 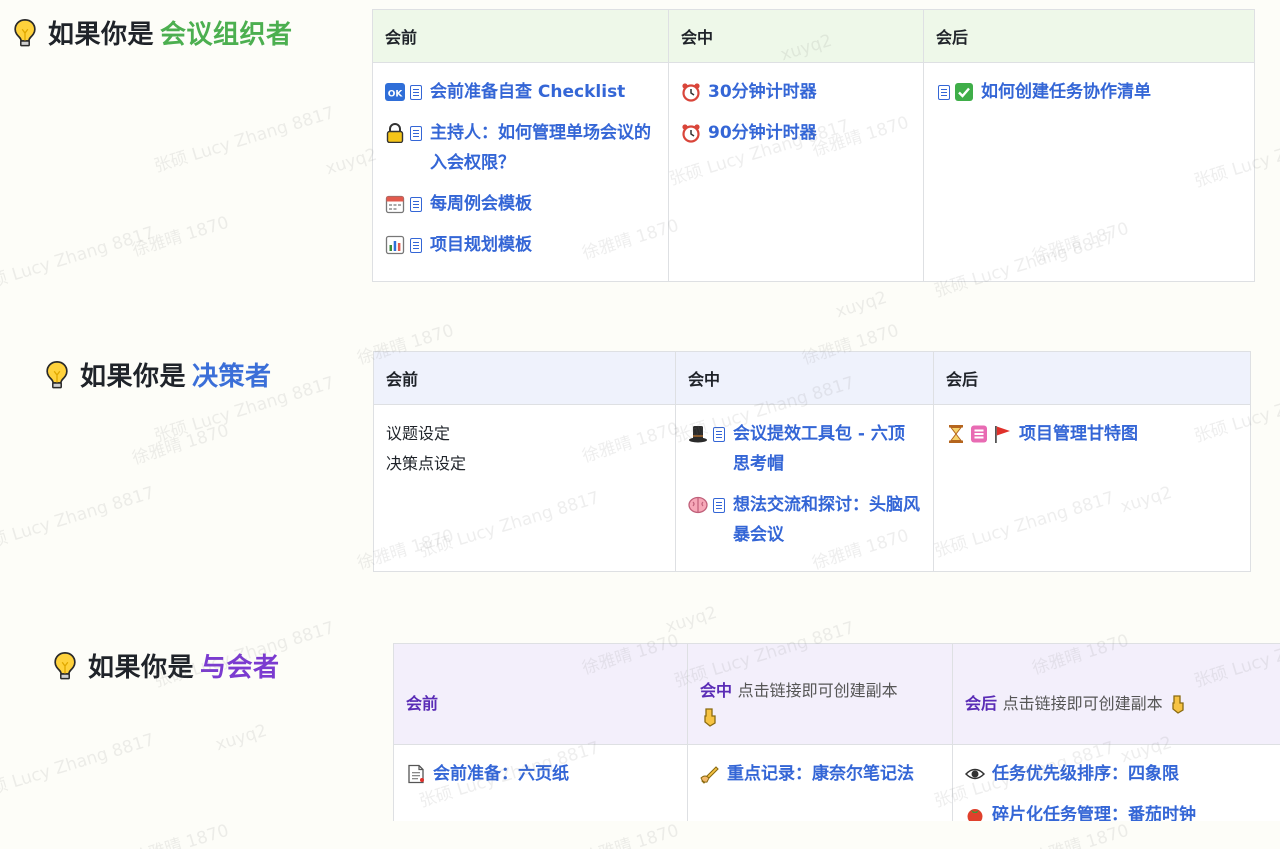 I want to click on link-six-page-memo: 会前准备：六页纸, so click(x=540, y=774).